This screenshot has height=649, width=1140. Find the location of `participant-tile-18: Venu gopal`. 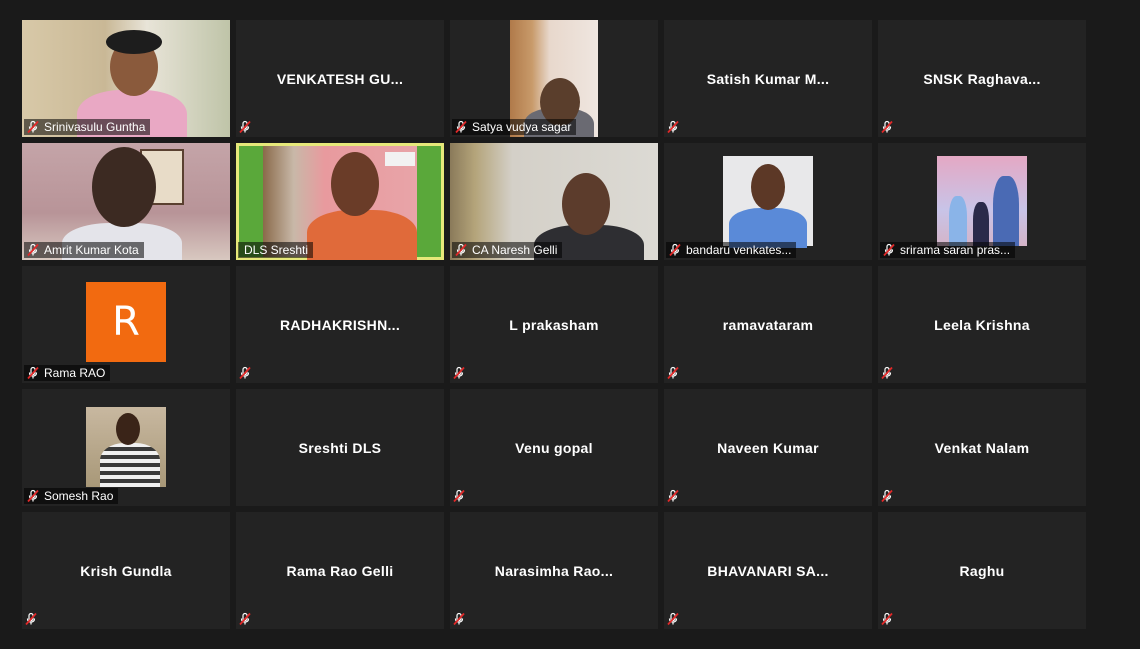

participant-tile-18: Venu gopal is located at coordinates (554, 447).